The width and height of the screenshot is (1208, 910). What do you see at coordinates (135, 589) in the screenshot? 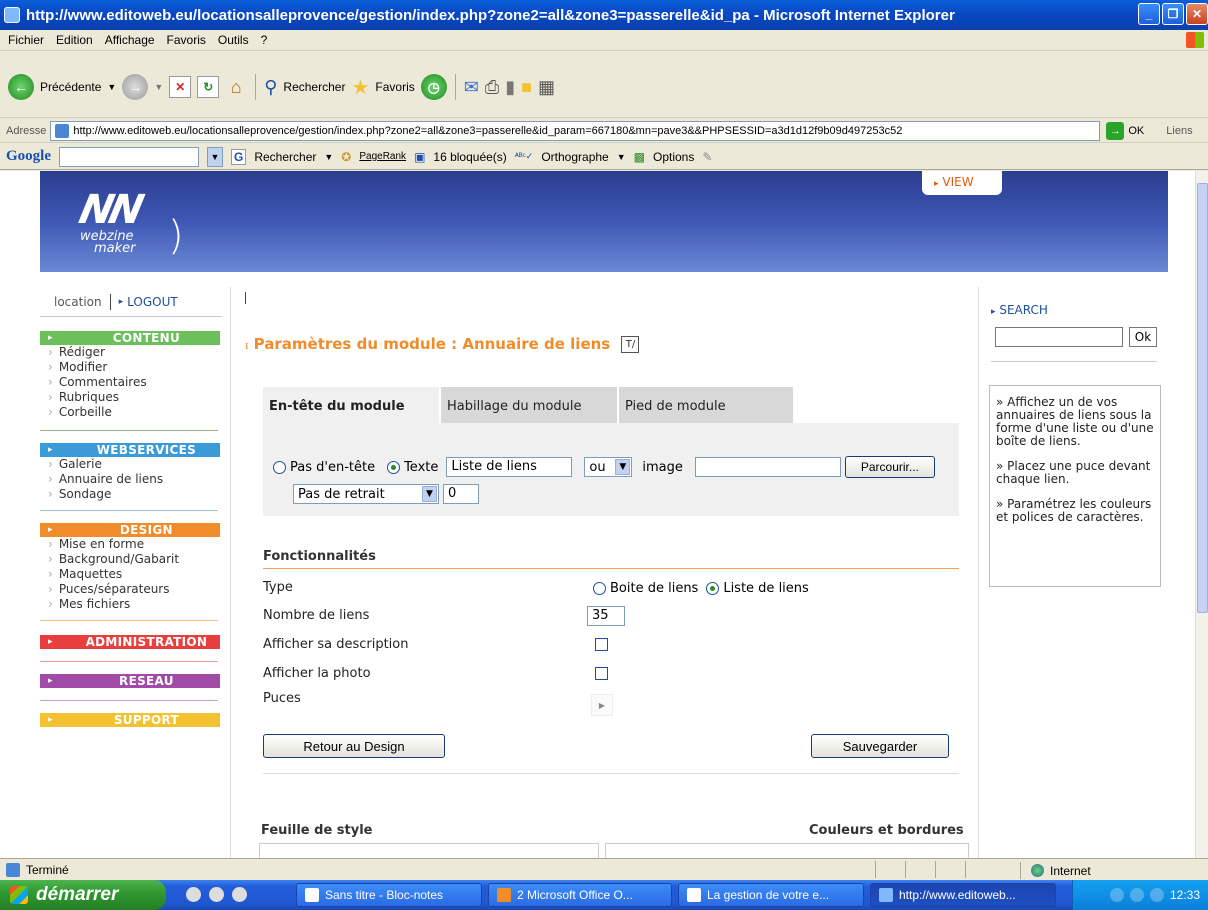
I see `menu-puces: Puces/séparateurs` at bounding box center [135, 589].